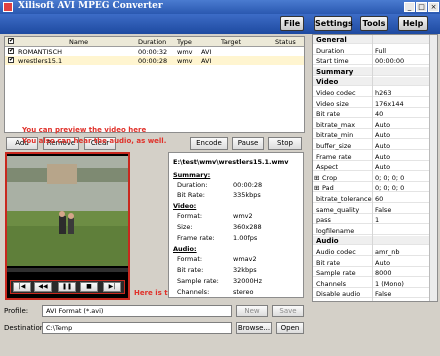 The width and height of the screenshot is (440, 356). I want to click on property-row: Bit rate Auto, so click(375, 262).